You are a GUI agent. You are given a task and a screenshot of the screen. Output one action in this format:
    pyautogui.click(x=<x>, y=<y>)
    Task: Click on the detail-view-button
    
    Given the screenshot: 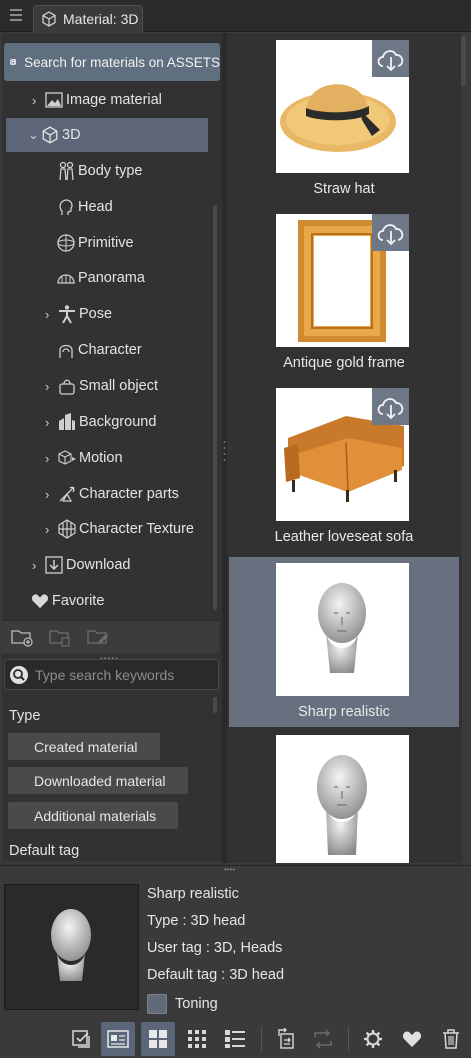 What is the action you would take?
    pyautogui.click(x=118, y=1039)
    